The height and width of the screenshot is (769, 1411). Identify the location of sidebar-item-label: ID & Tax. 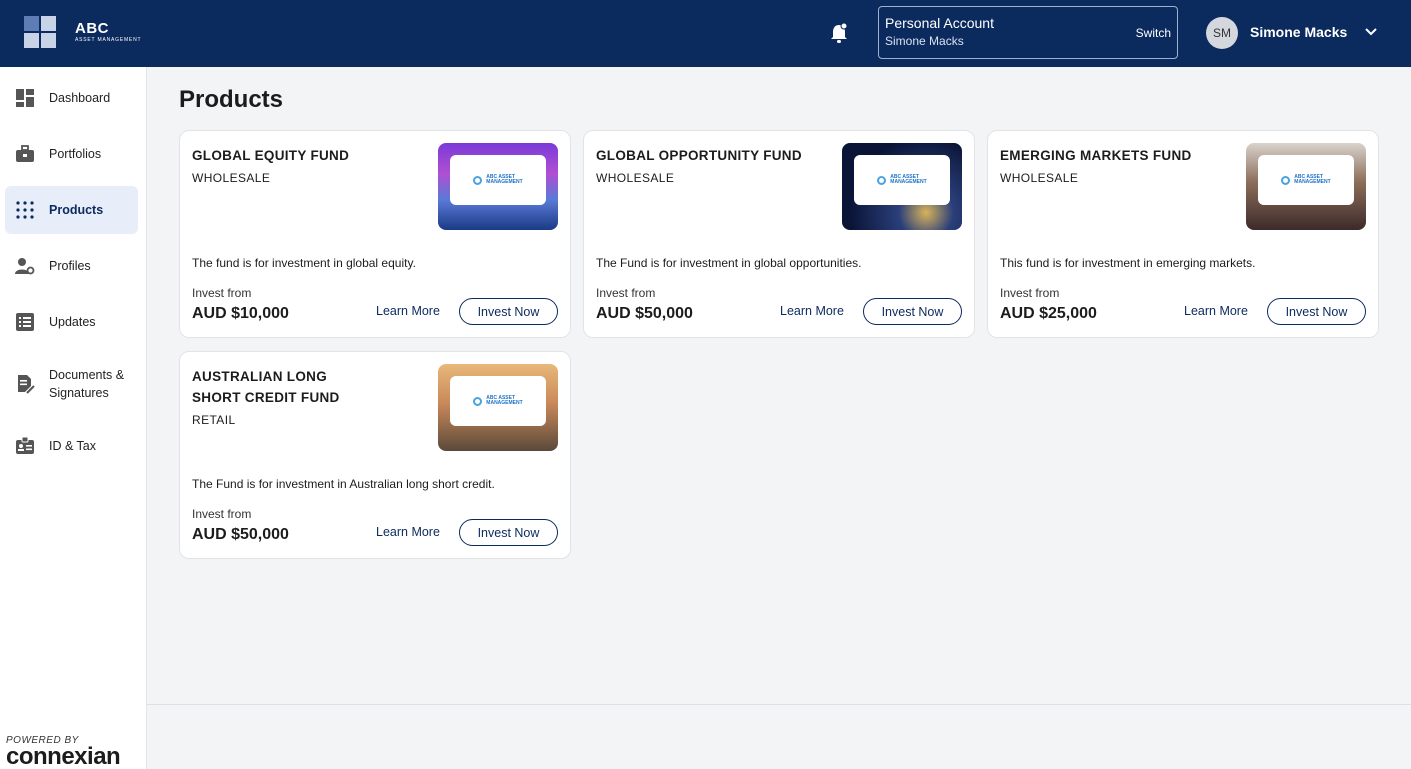
(73, 446).